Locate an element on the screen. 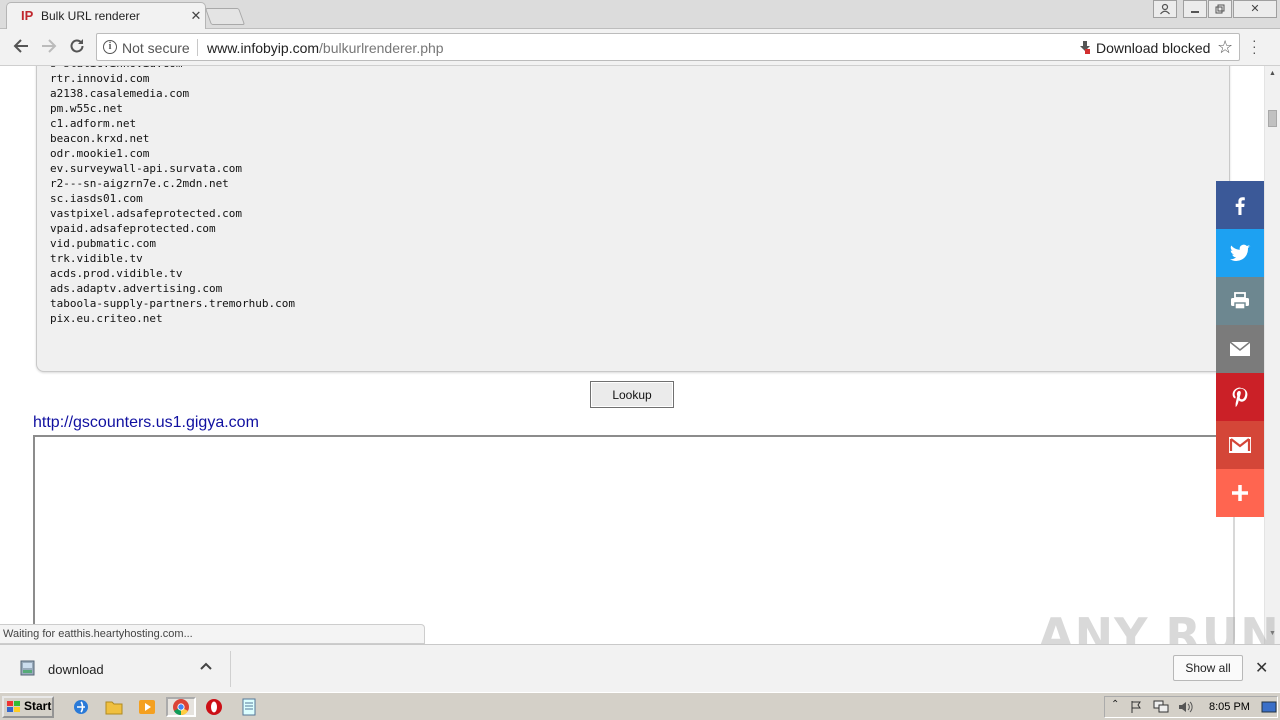 The width and height of the screenshot is (1280, 720). start-label: Start is located at coordinates (38, 706).